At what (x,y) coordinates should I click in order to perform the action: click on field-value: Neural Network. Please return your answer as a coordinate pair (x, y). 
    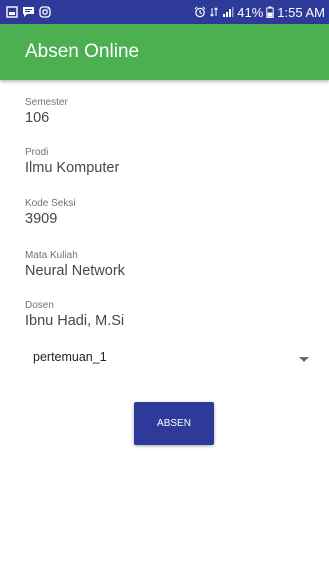
    Looking at the image, I should click on (75, 271).